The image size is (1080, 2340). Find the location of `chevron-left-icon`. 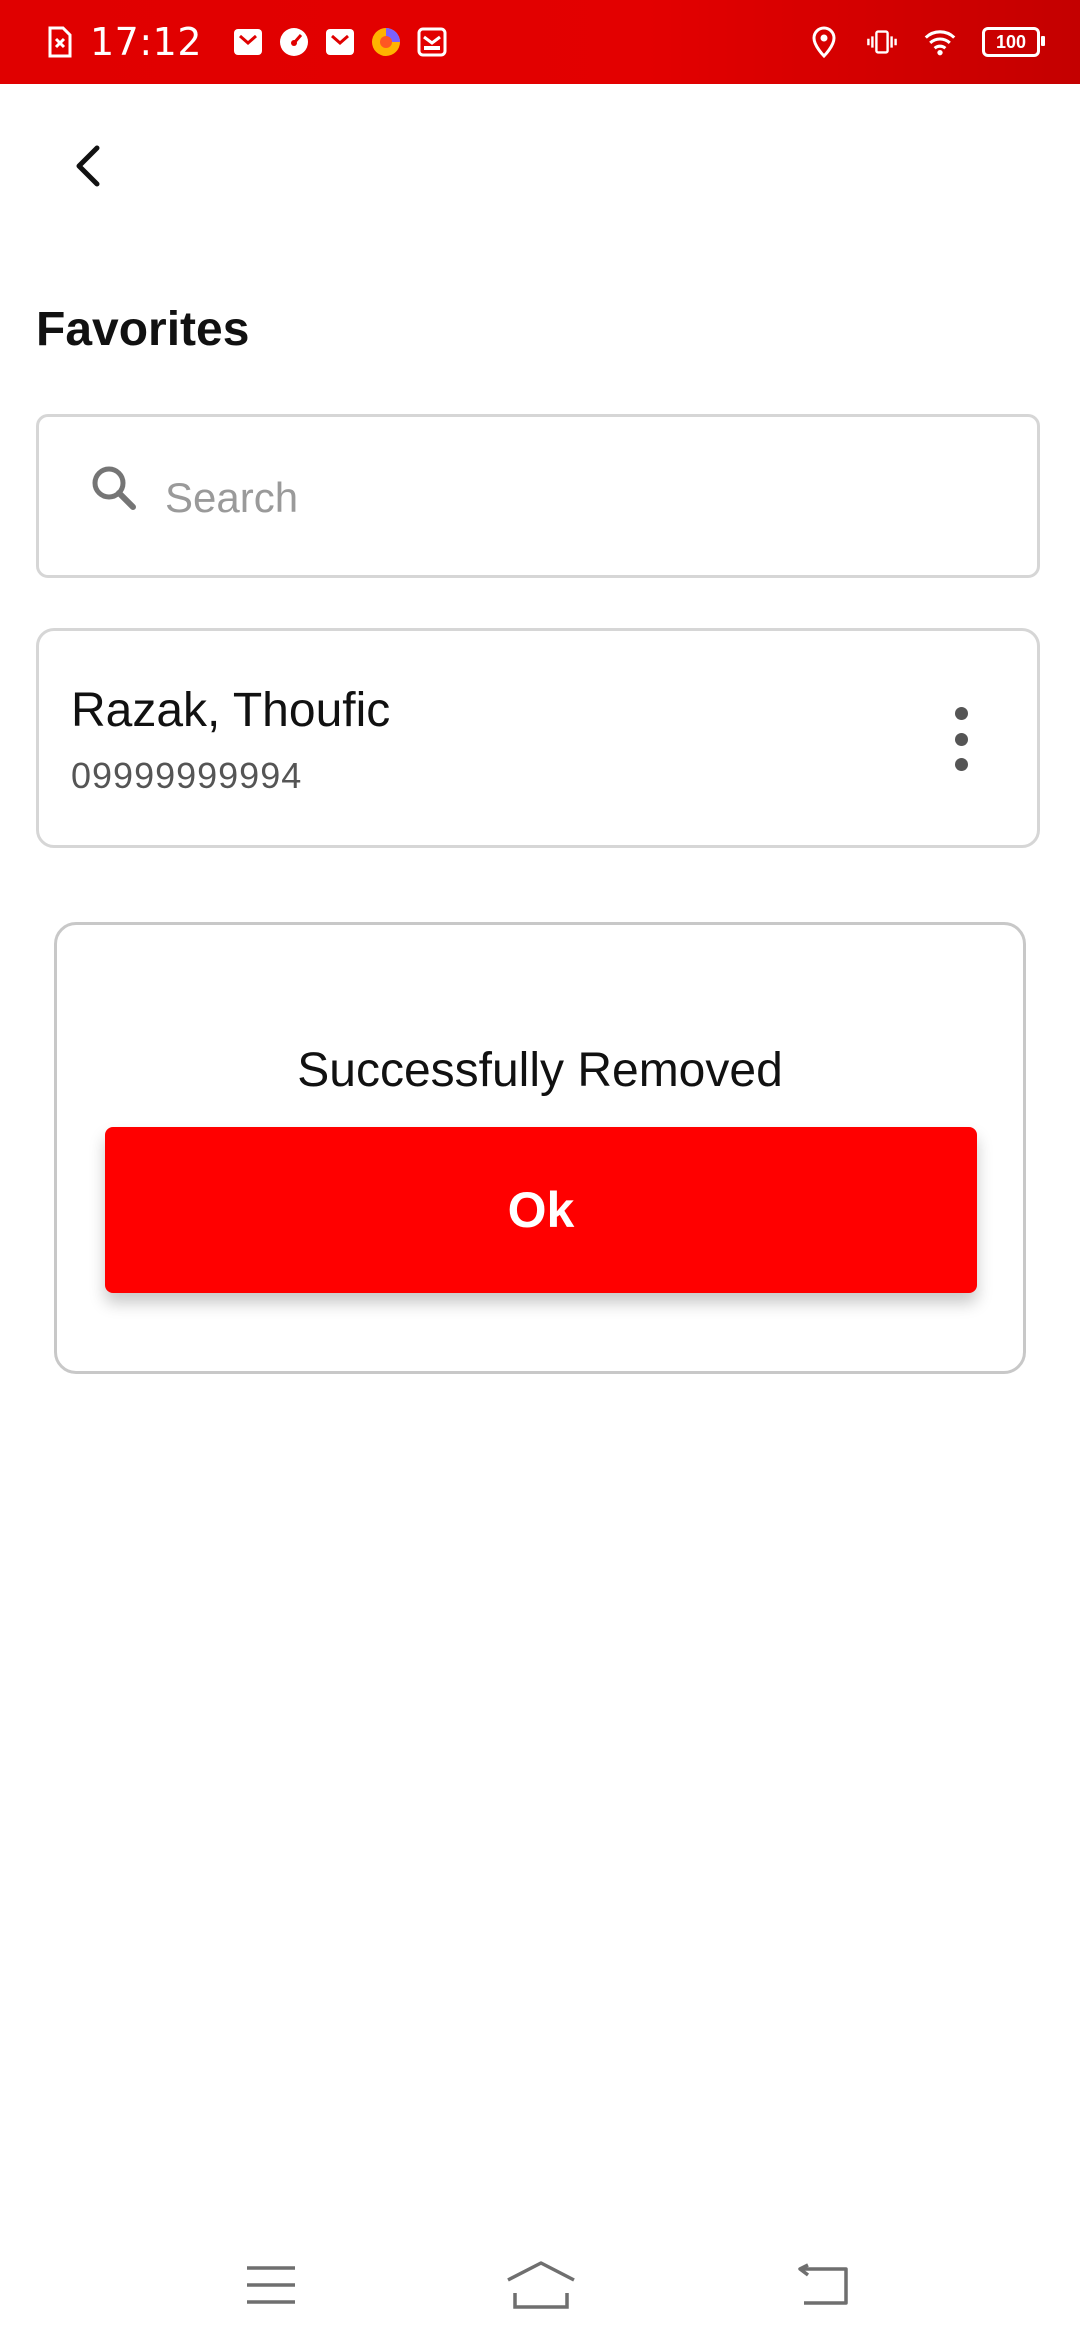

chevron-left-icon is located at coordinates (88, 166).